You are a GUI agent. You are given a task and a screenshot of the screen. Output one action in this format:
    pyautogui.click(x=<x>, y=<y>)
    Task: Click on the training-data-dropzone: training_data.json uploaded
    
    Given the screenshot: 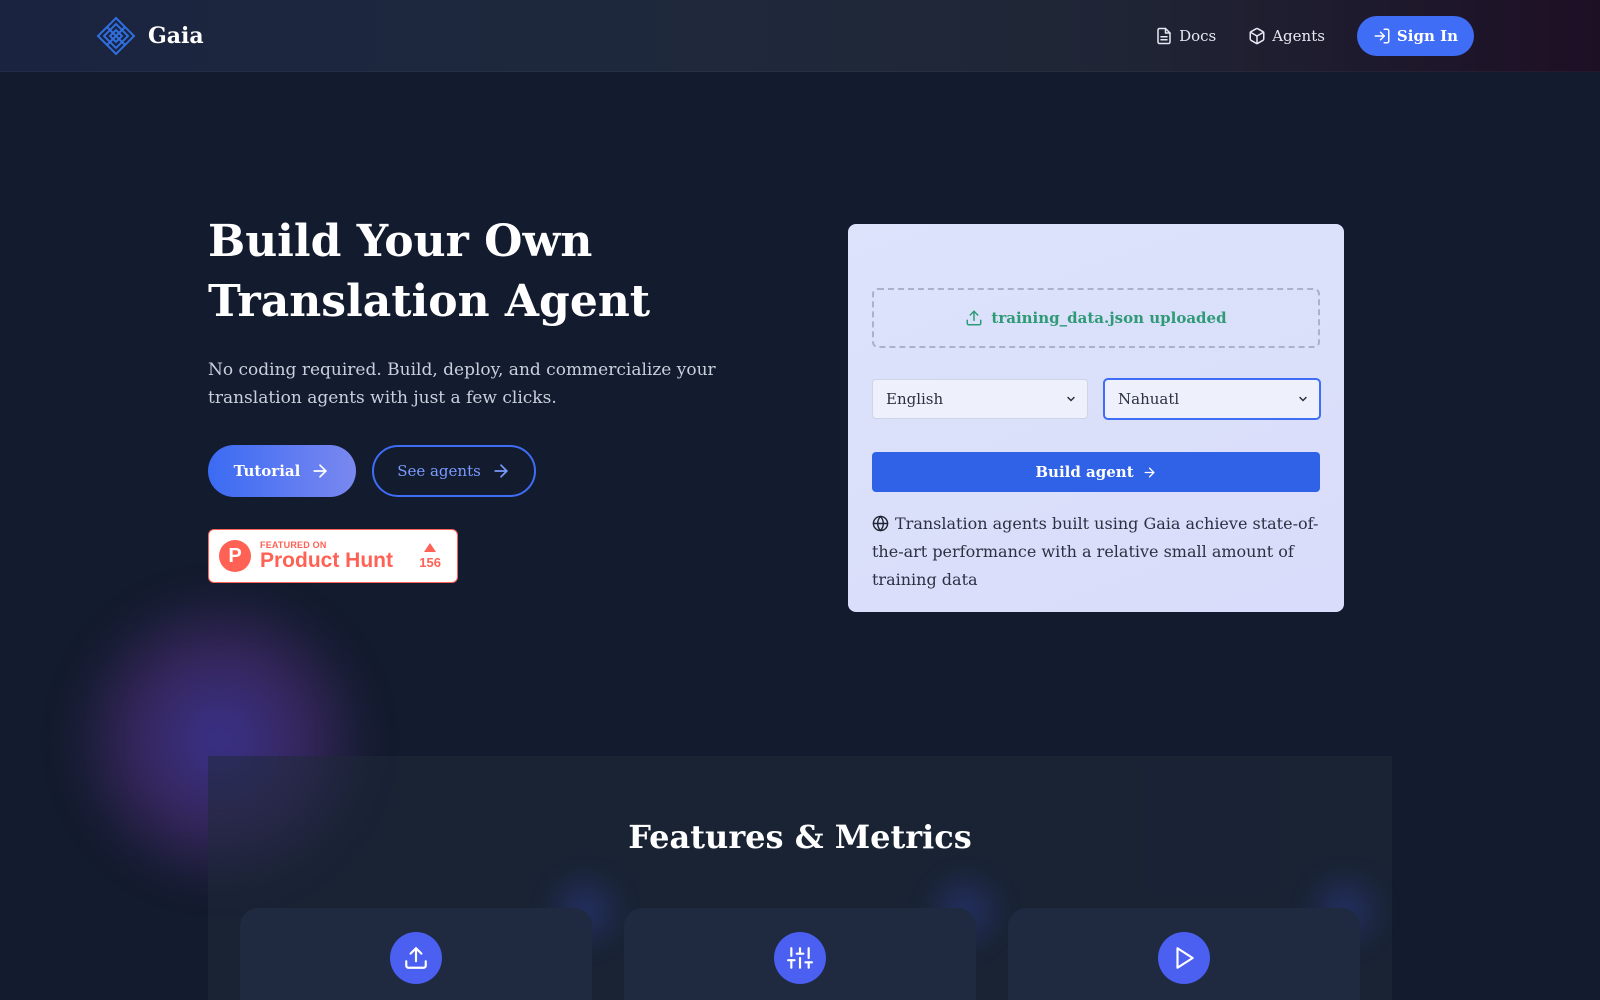 What is the action you would take?
    pyautogui.click(x=1096, y=318)
    